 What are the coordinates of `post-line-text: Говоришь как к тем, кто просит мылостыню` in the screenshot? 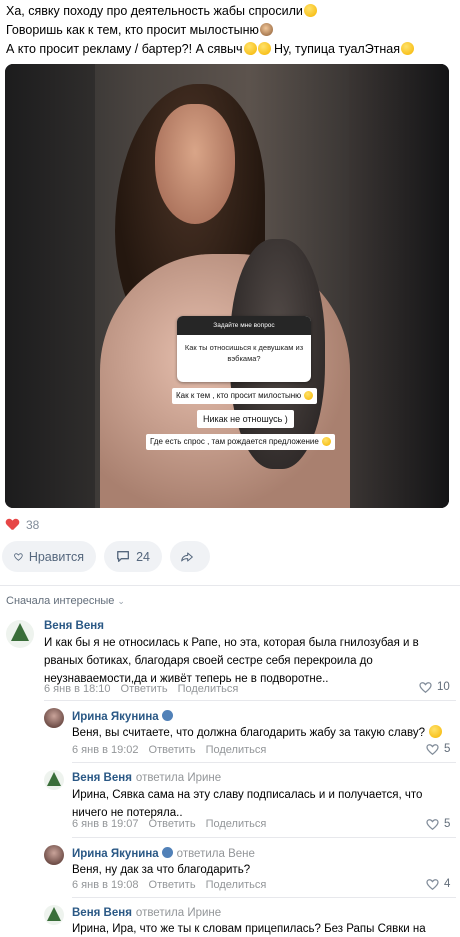 It's located at (132, 30).